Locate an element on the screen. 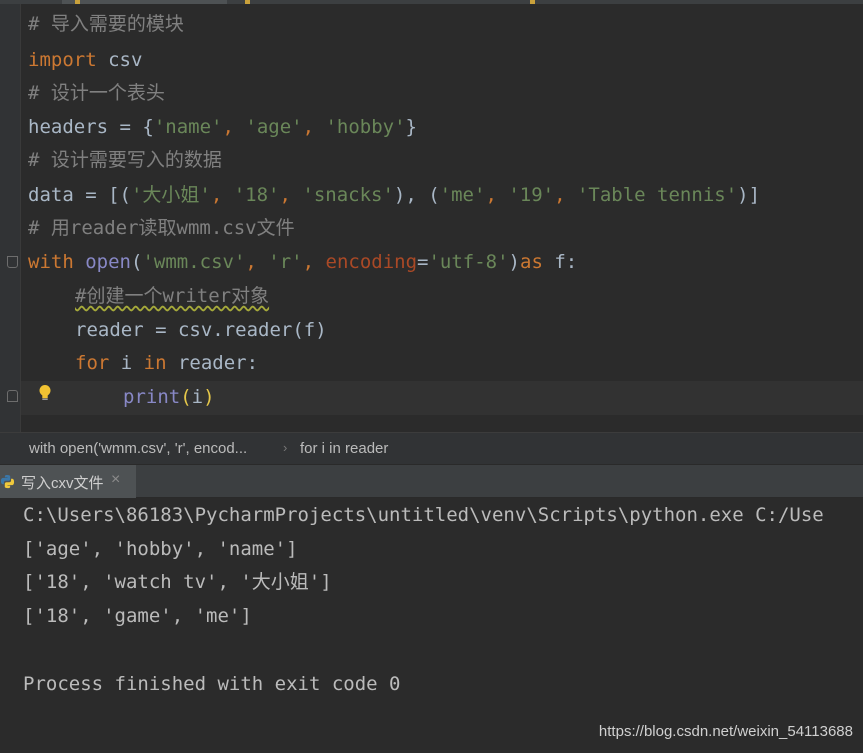  code-text: reader = csv.reader(f) is located at coordinates (201, 330).